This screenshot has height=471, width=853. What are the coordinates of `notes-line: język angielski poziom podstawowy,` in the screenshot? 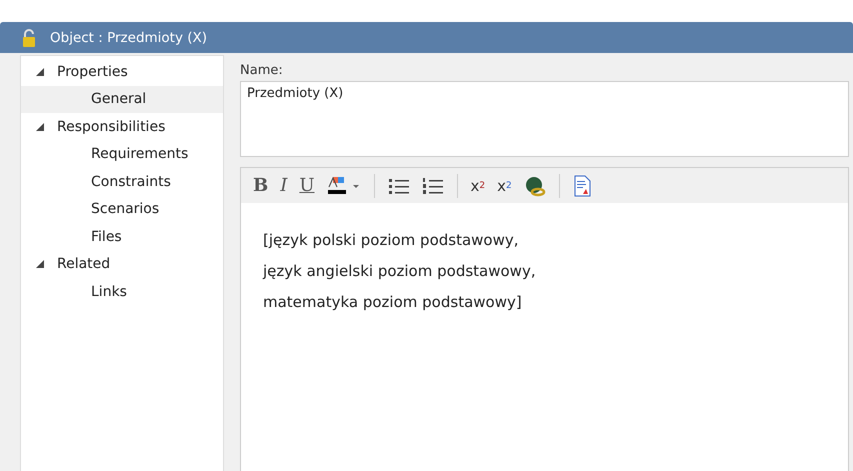 It's located at (400, 271).